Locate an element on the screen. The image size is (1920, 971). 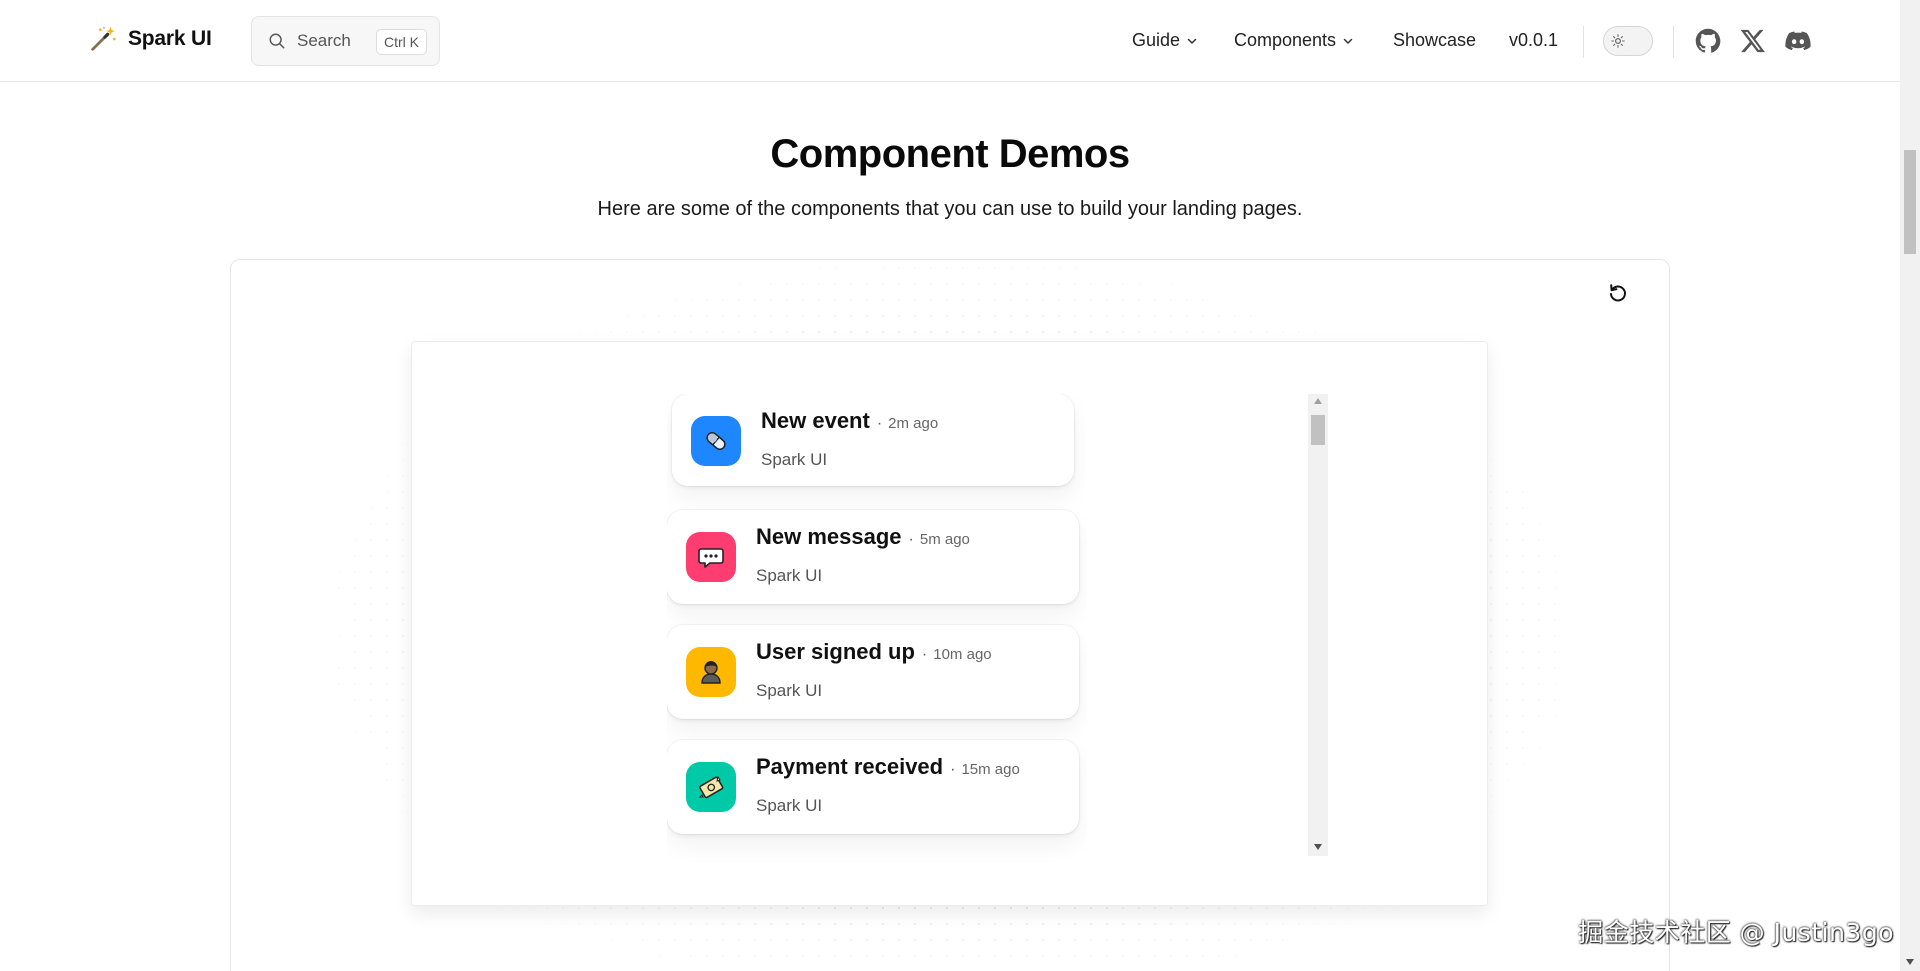
chat-icon is located at coordinates (711, 558).